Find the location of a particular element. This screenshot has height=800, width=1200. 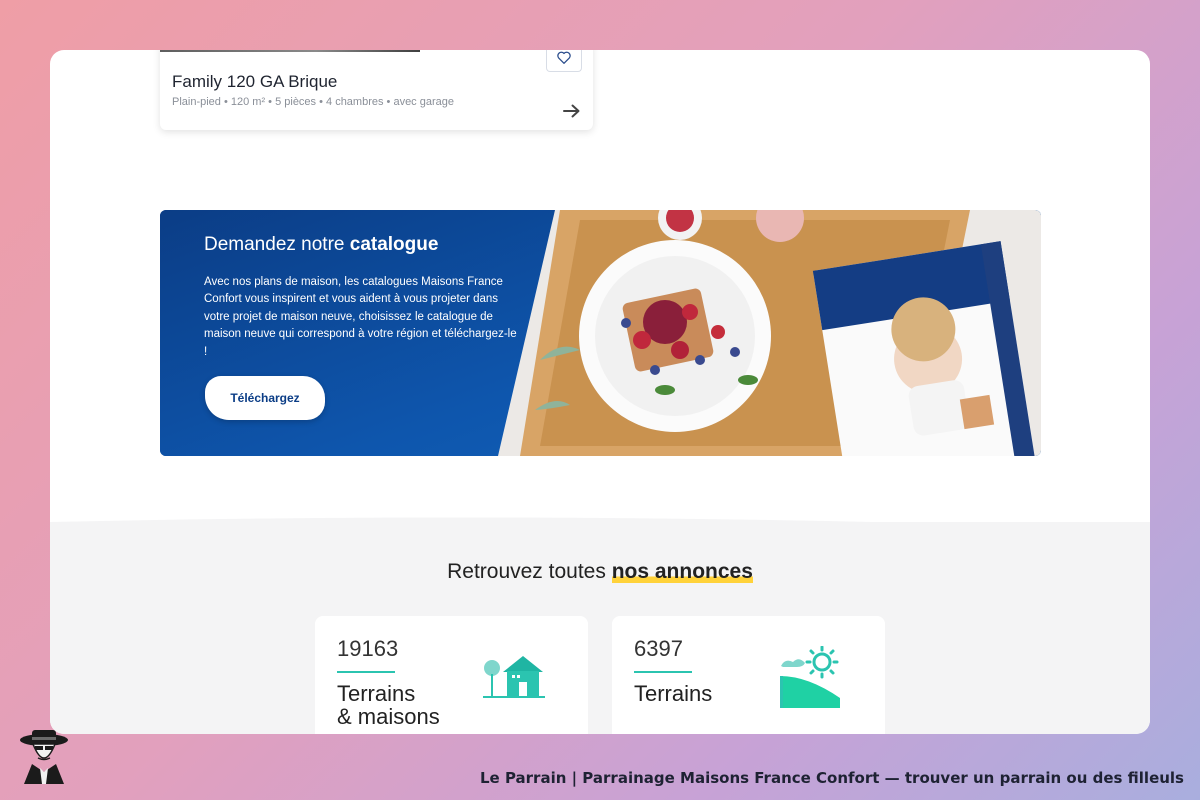

property-photo is located at coordinates (290, 51).